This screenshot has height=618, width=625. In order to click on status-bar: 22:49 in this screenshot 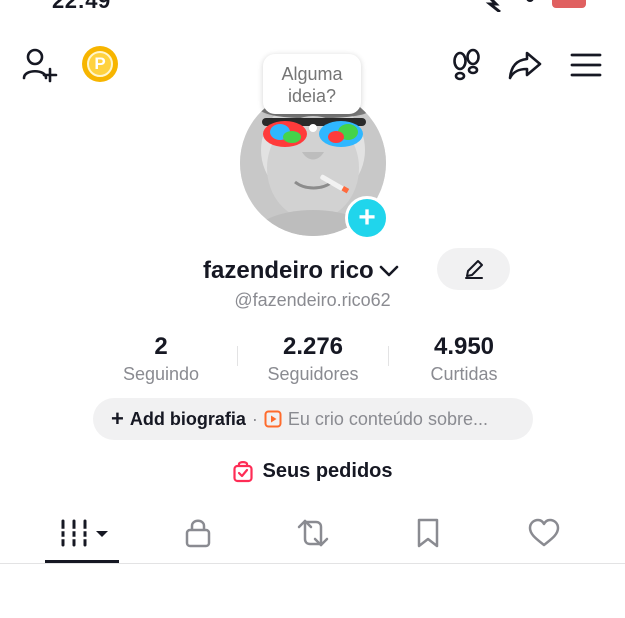, I will do `click(312, 7)`.